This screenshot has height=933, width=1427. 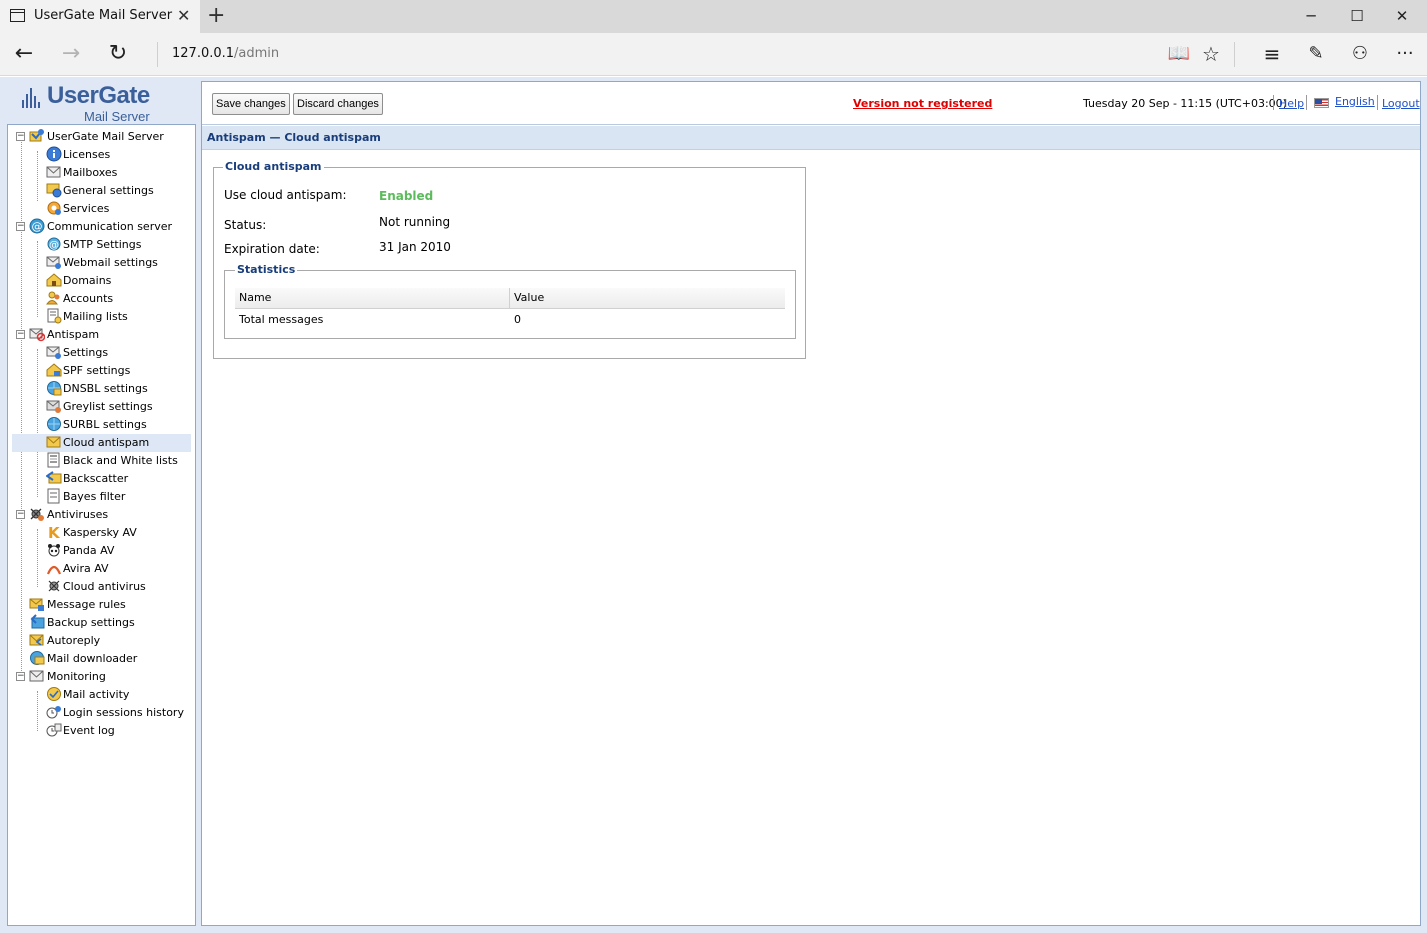 I want to click on reading-view-icon: 📖, so click(x=1179, y=54).